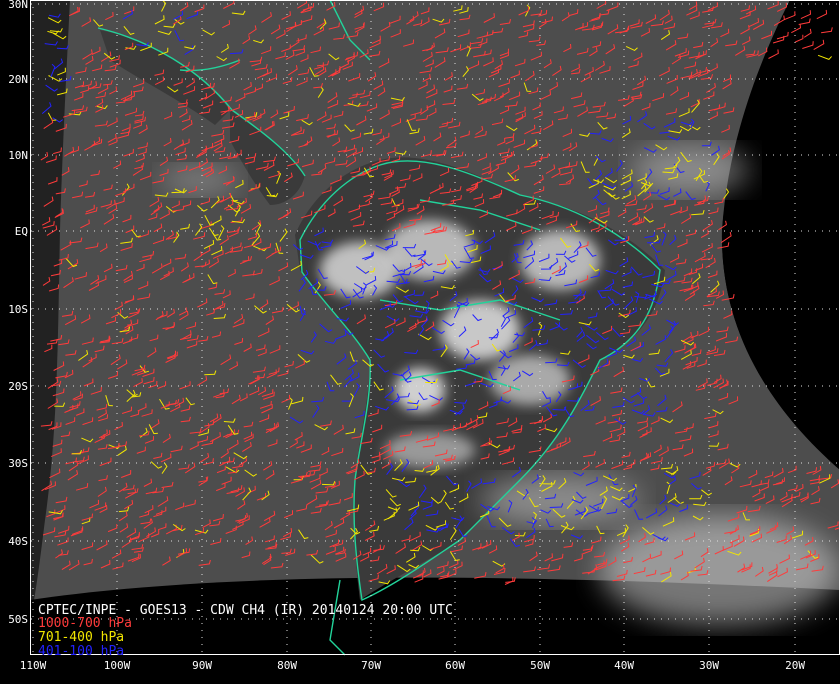 The width and height of the screenshot is (840, 684). I want to click on longitude-label: 90W, so click(202, 665).